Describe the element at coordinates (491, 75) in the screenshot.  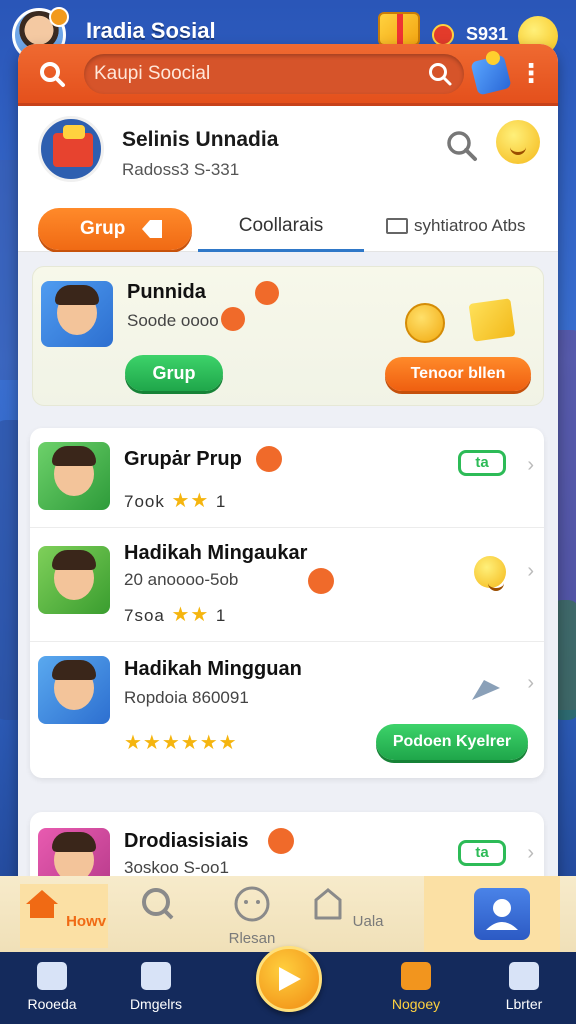
I see `bookmark-icon` at that location.